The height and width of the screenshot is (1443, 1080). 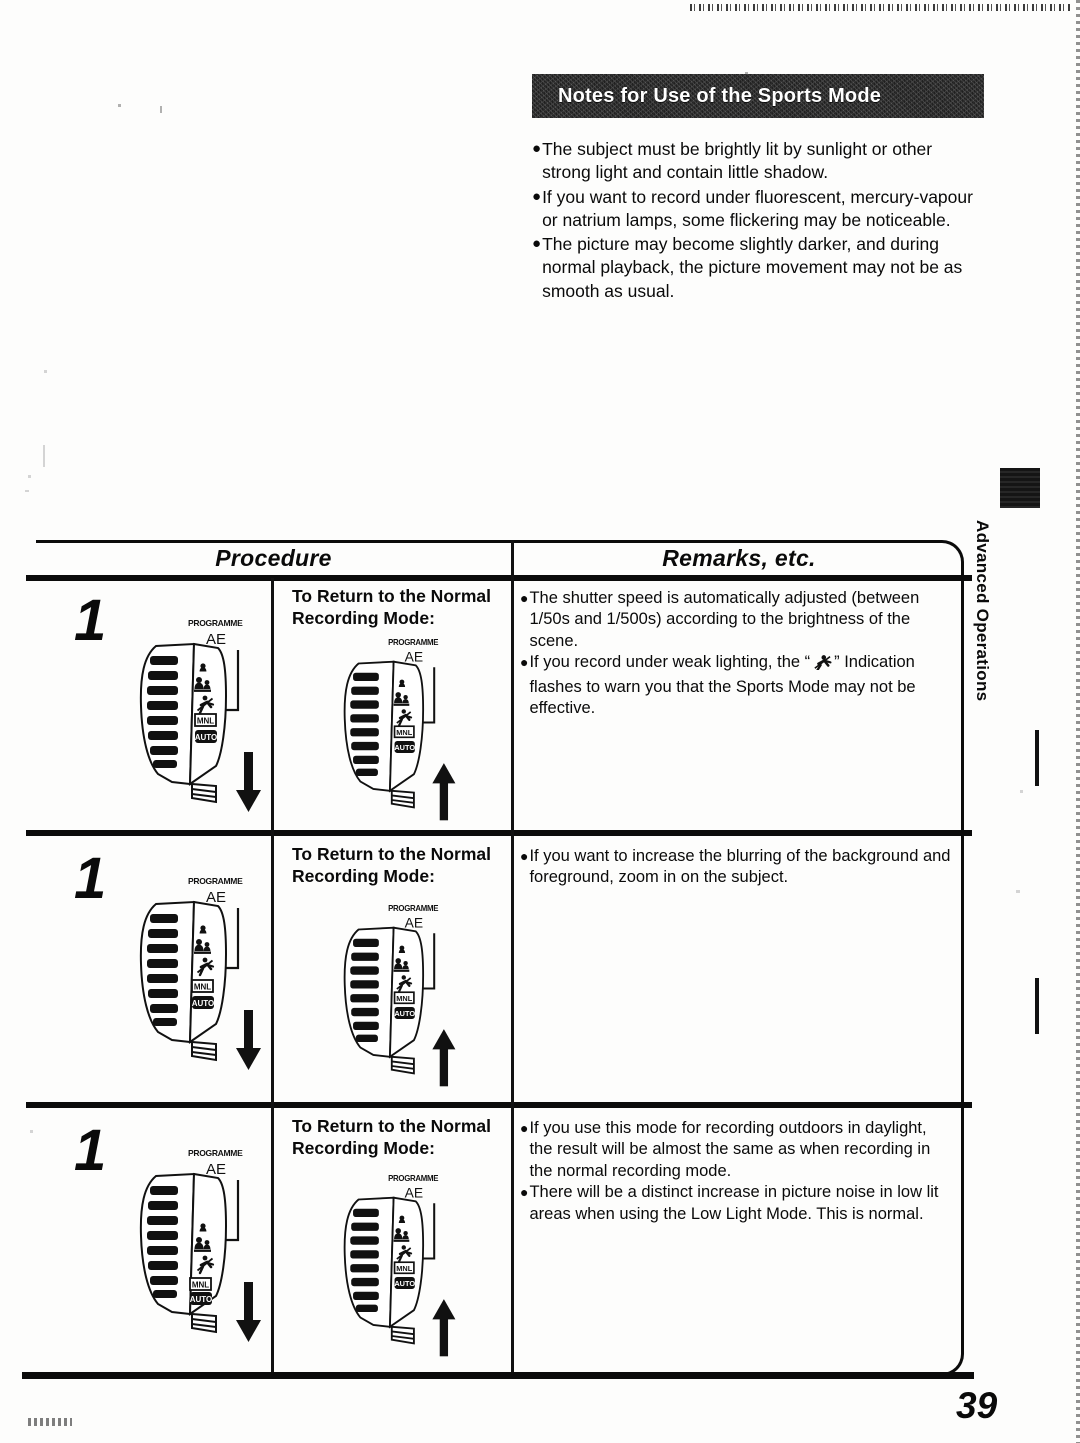 What do you see at coordinates (500, 557) in the screenshot?
I see `table-header-row: Procedure Remarks, etc.` at bounding box center [500, 557].